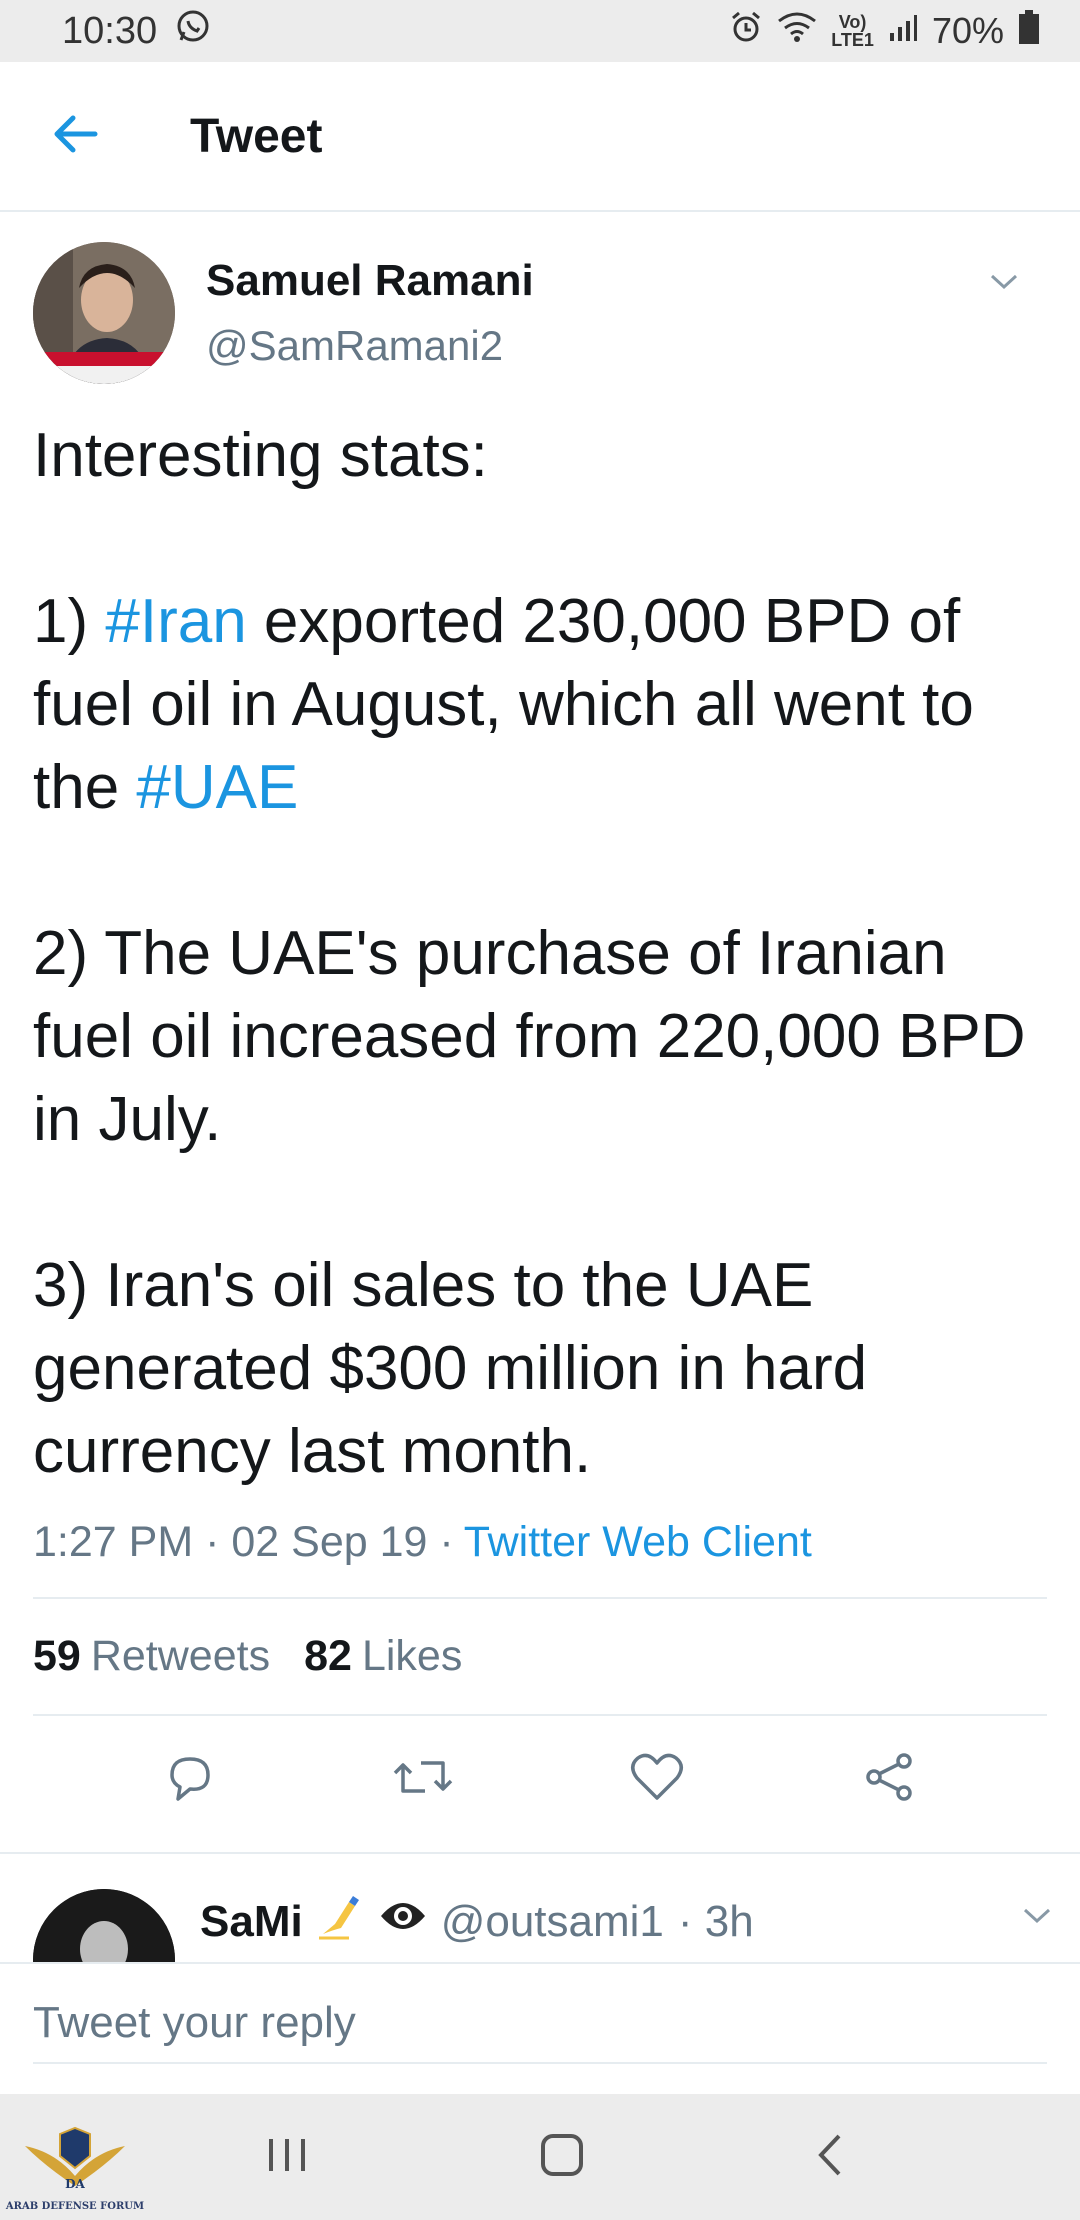  I want to click on tweet-date: 02 Sep 19, so click(329, 1541).